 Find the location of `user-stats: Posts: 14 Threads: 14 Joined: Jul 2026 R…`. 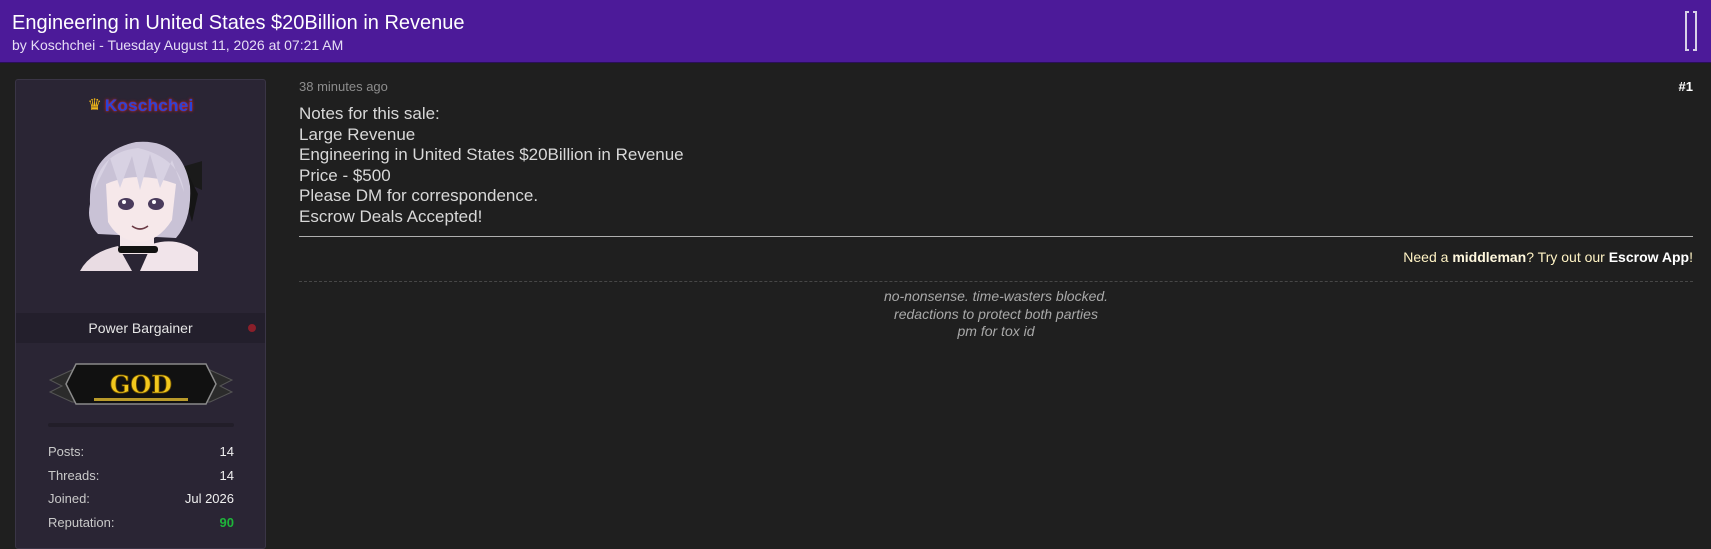

user-stats: Posts: 14 Threads: 14 Joined: Jul 2026 R… is located at coordinates (141, 487).